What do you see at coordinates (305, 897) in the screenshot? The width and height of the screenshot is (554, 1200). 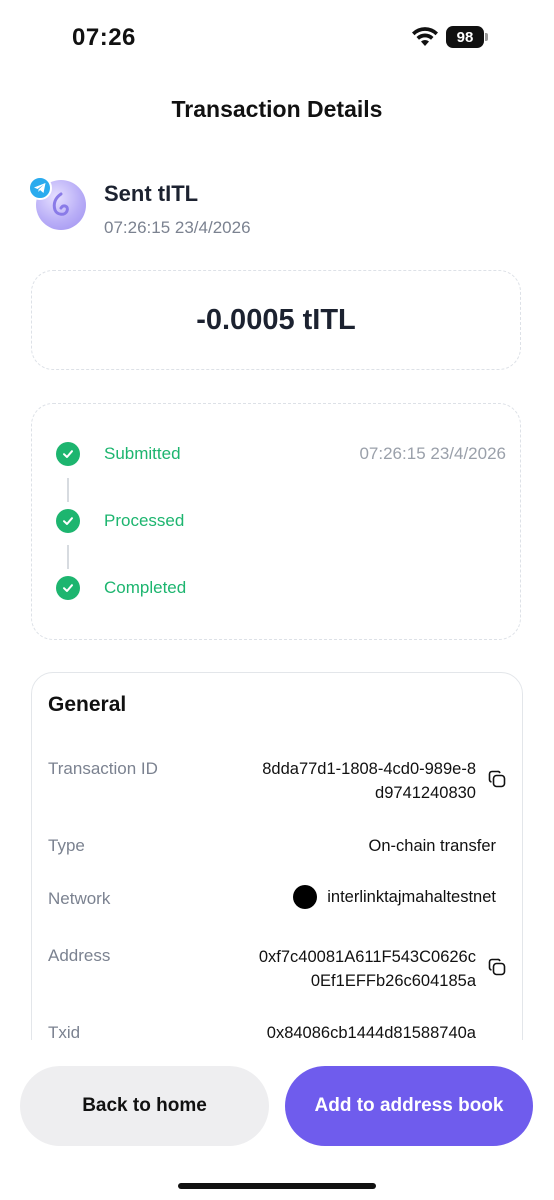 I see `network-icon` at bounding box center [305, 897].